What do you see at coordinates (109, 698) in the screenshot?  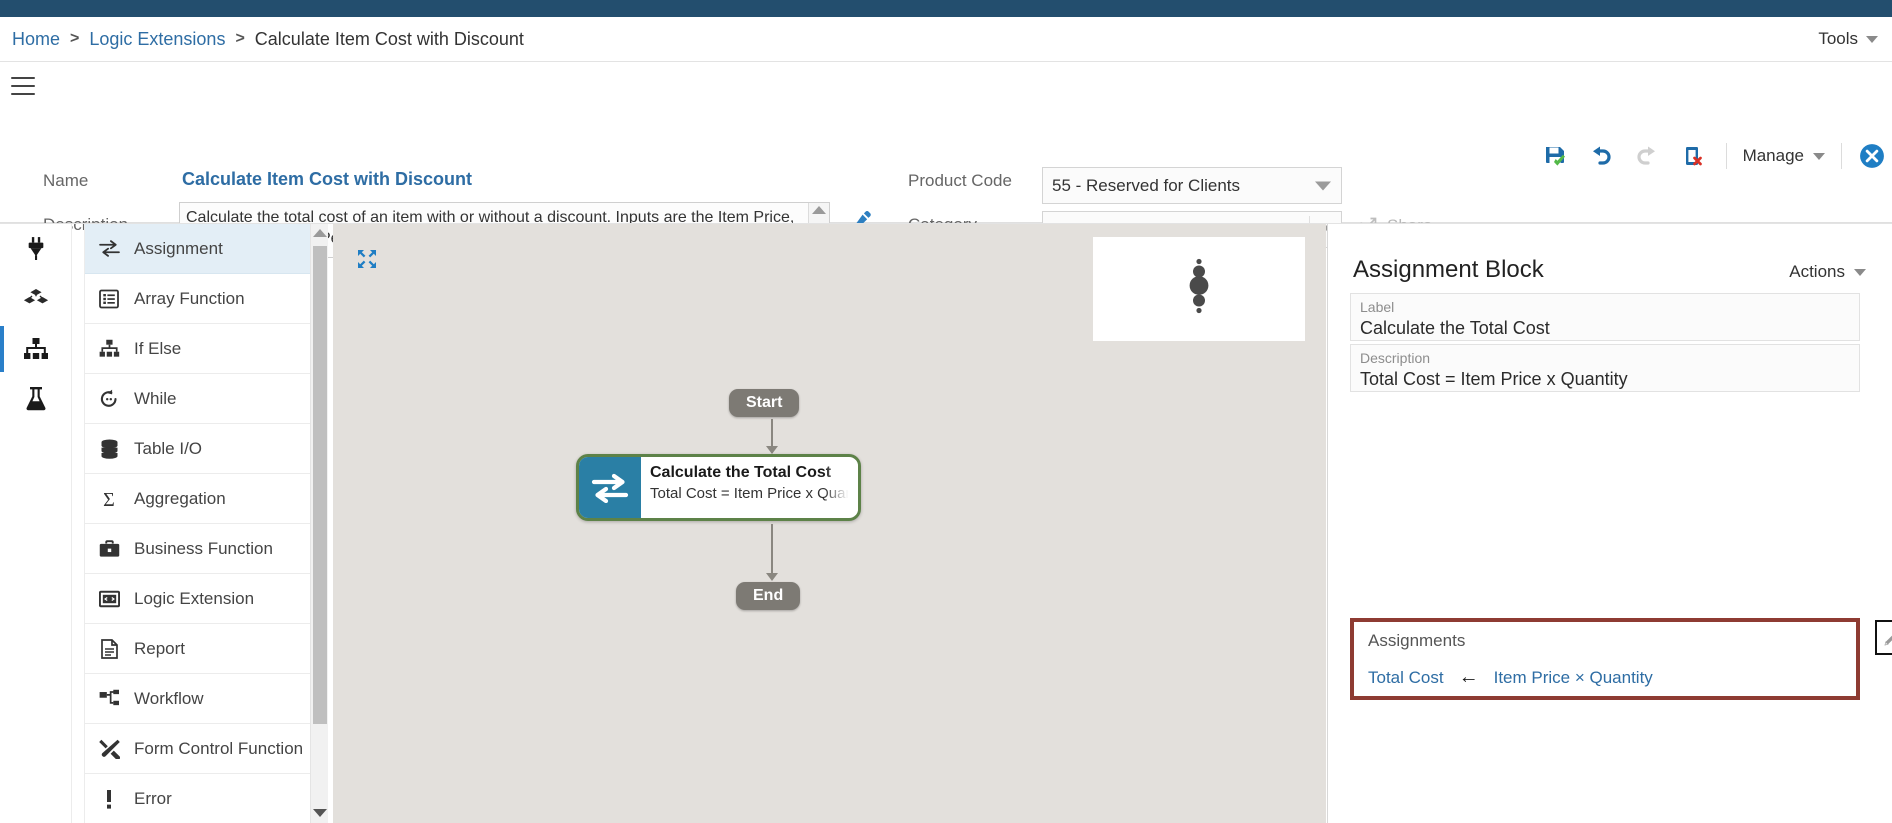 I see `workflow-icon` at bounding box center [109, 698].